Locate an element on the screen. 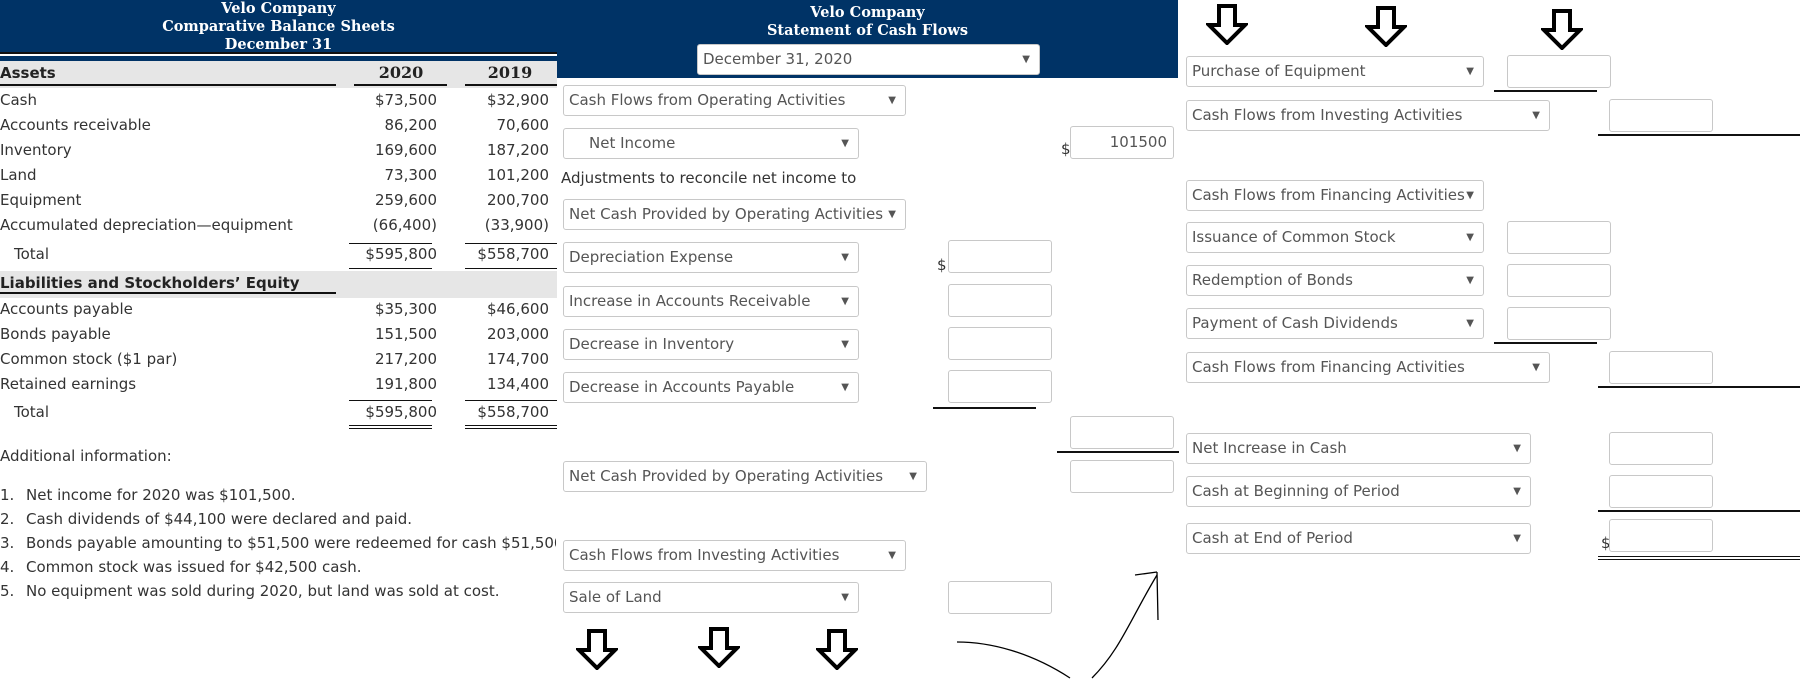 This screenshot has width=1800, height=679. item-number: 4. is located at coordinates (7, 567).